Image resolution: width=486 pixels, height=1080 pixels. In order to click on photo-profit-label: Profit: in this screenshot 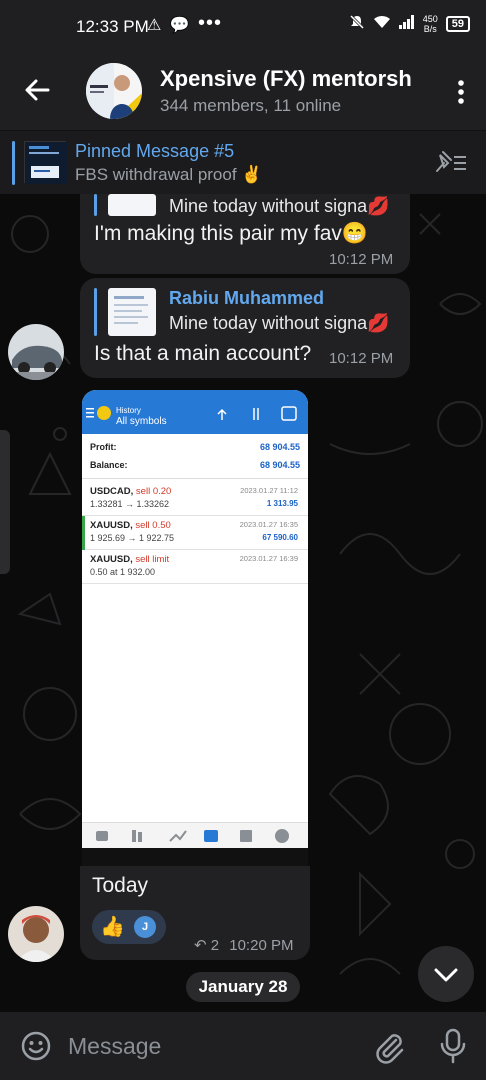, I will do `click(103, 447)`.